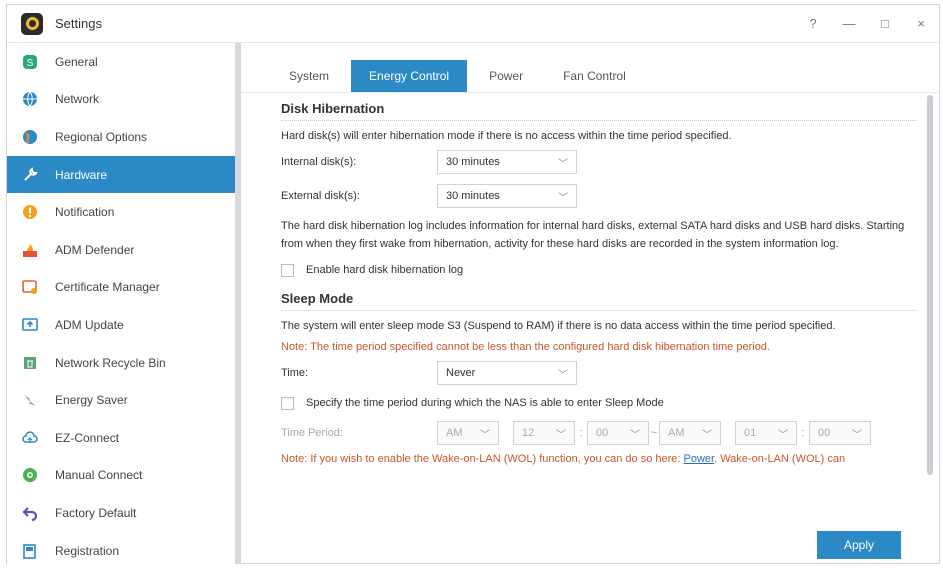  Describe the element at coordinates (30, 513) in the screenshot. I see `undo-icon` at that location.